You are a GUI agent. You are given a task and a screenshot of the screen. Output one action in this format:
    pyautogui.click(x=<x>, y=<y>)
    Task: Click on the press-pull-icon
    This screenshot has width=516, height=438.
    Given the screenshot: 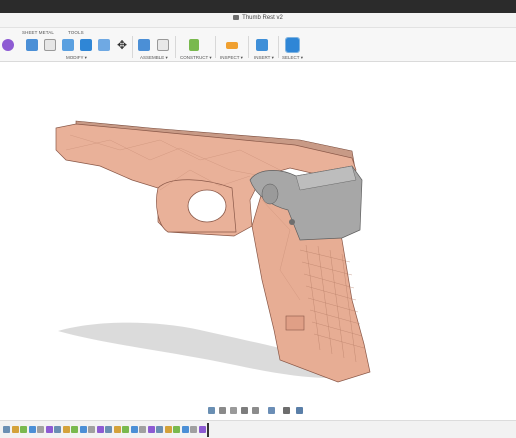 What is the action you would take?
    pyautogui.click(x=32, y=45)
    